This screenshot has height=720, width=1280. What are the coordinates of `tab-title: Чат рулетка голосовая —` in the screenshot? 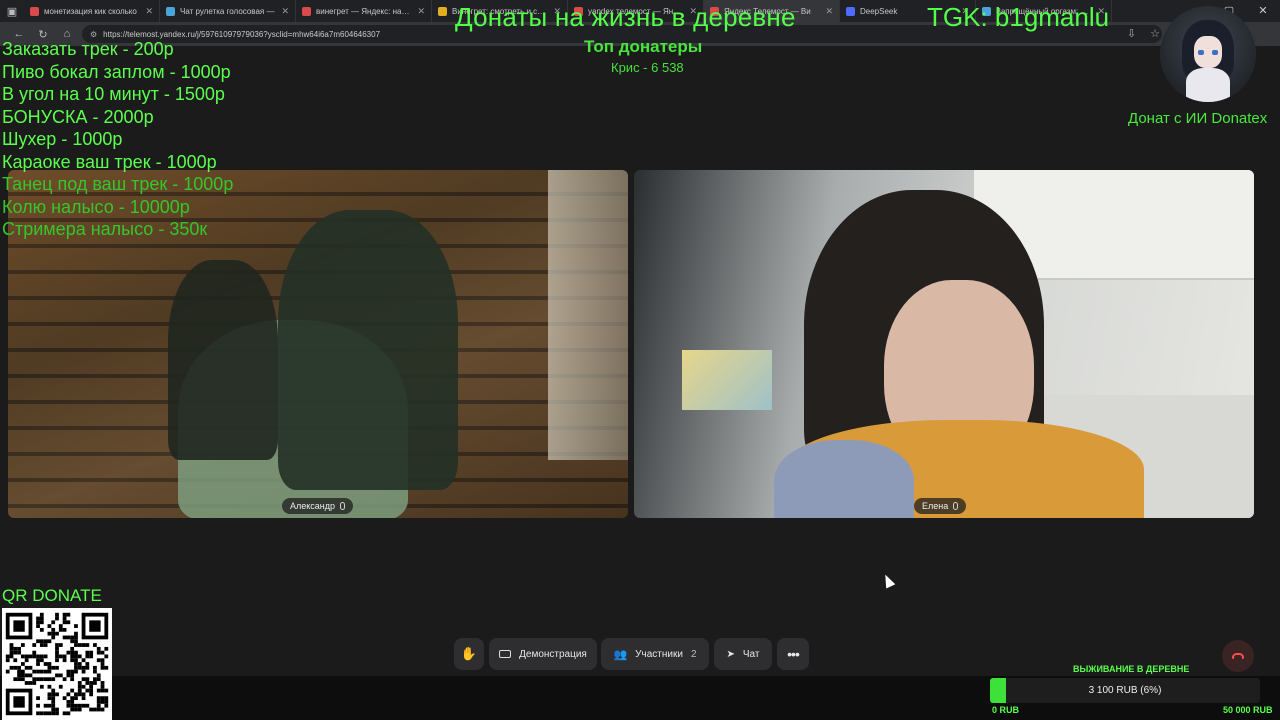 It's located at (227, 11).